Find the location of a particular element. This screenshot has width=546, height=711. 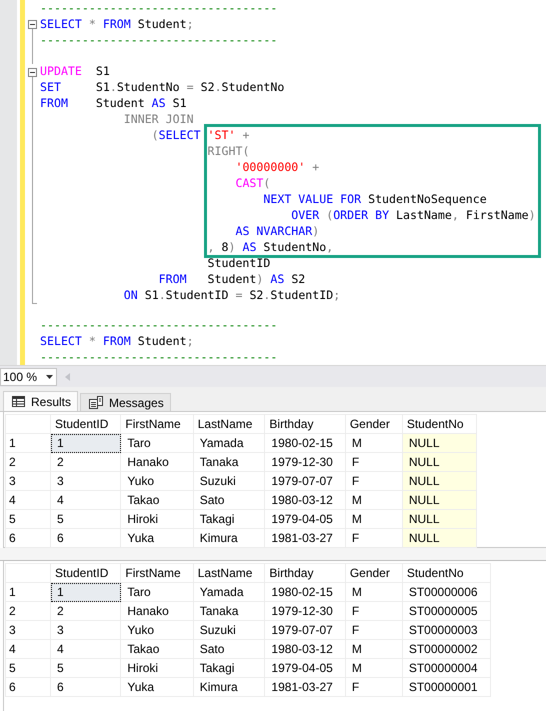

results-tab: Results is located at coordinates (40, 401).